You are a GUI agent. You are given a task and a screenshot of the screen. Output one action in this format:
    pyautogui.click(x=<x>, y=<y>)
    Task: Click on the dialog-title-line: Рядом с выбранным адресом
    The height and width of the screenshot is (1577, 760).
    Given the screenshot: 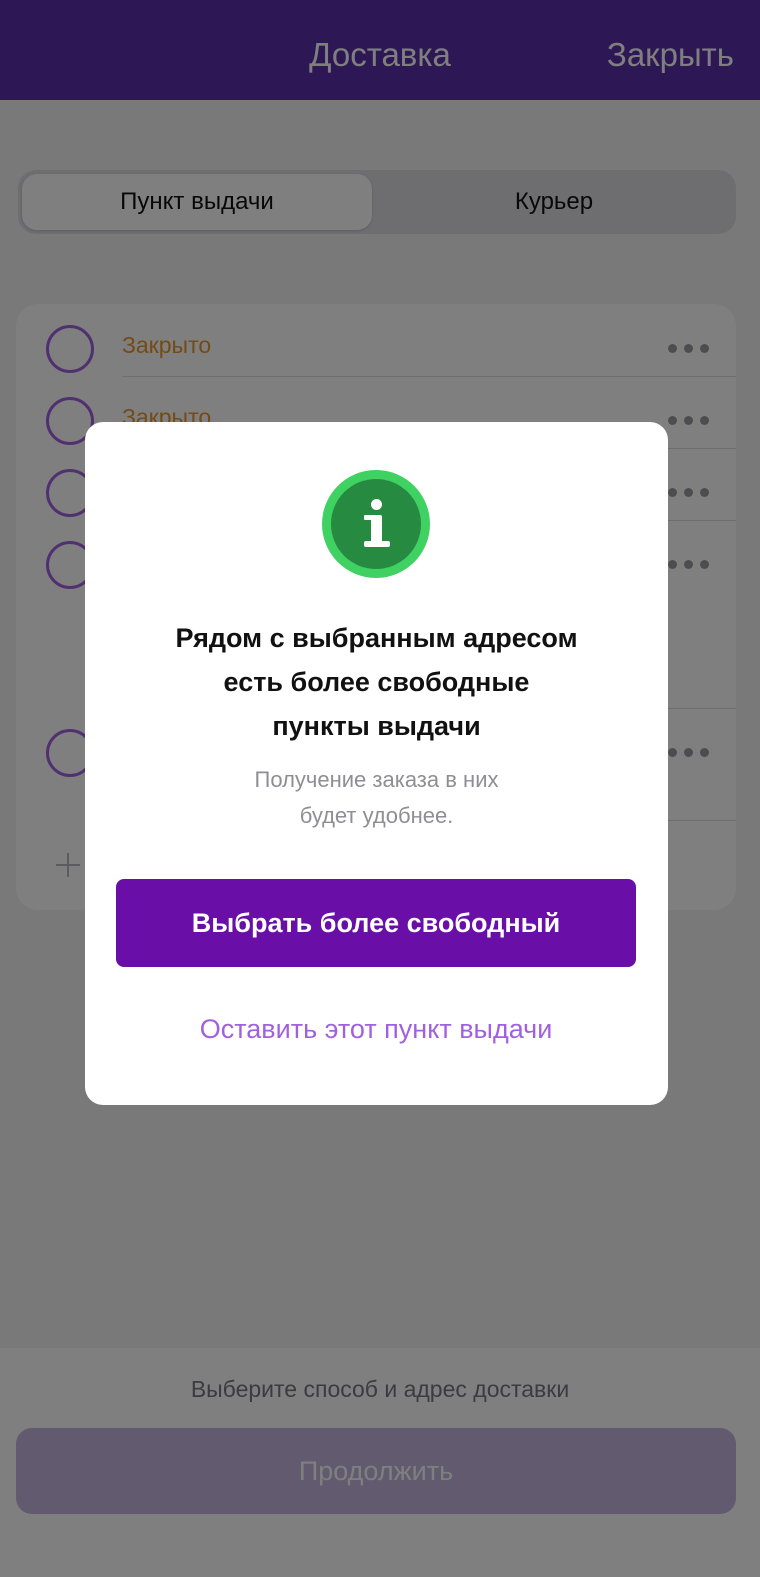 What is the action you would take?
    pyautogui.click(x=376, y=638)
    